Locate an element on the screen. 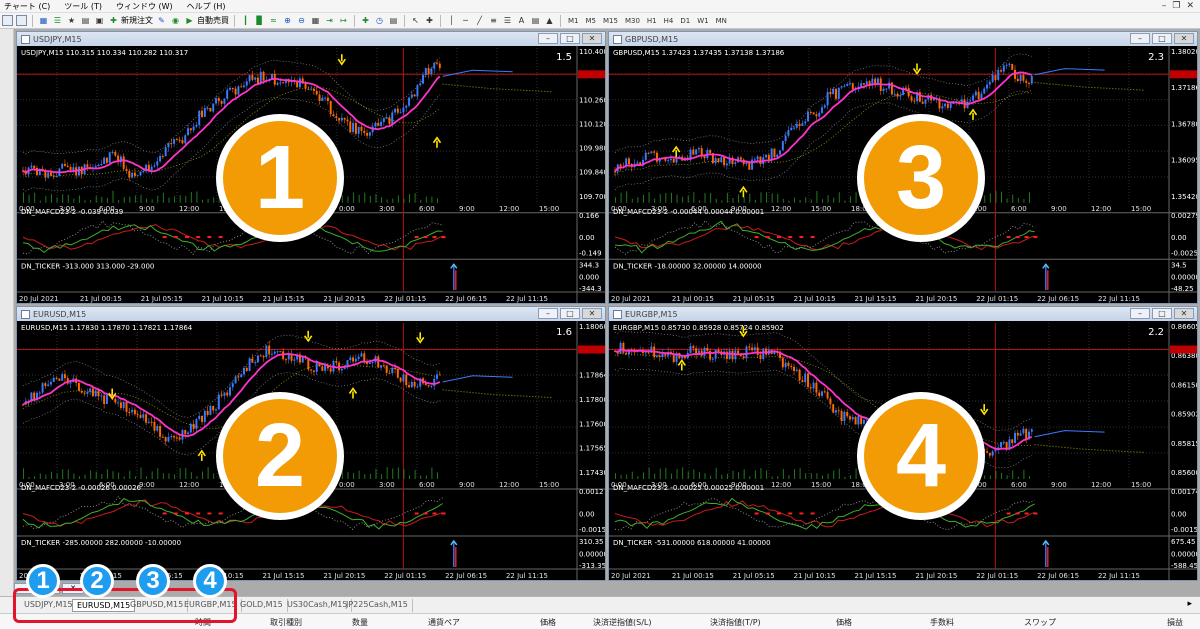 This screenshot has height=629, width=1200. col-volume: 数量 is located at coordinates (360, 622).